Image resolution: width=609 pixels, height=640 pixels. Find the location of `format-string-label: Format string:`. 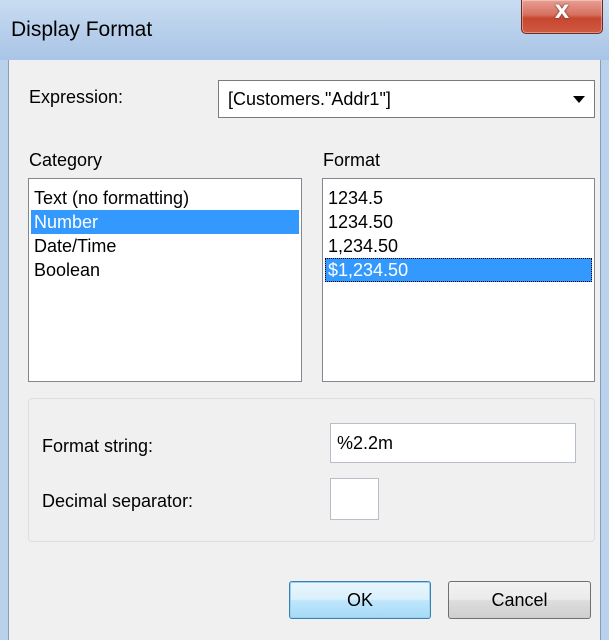

format-string-label: Format string: is located at coordinates (98, 446).